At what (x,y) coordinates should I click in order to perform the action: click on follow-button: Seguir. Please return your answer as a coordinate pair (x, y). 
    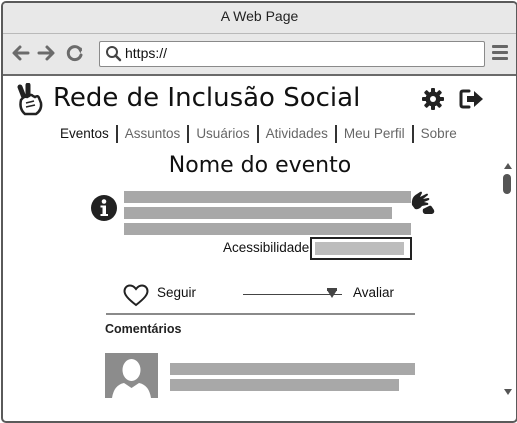
    Looking at the image, I should click on (176, 292).